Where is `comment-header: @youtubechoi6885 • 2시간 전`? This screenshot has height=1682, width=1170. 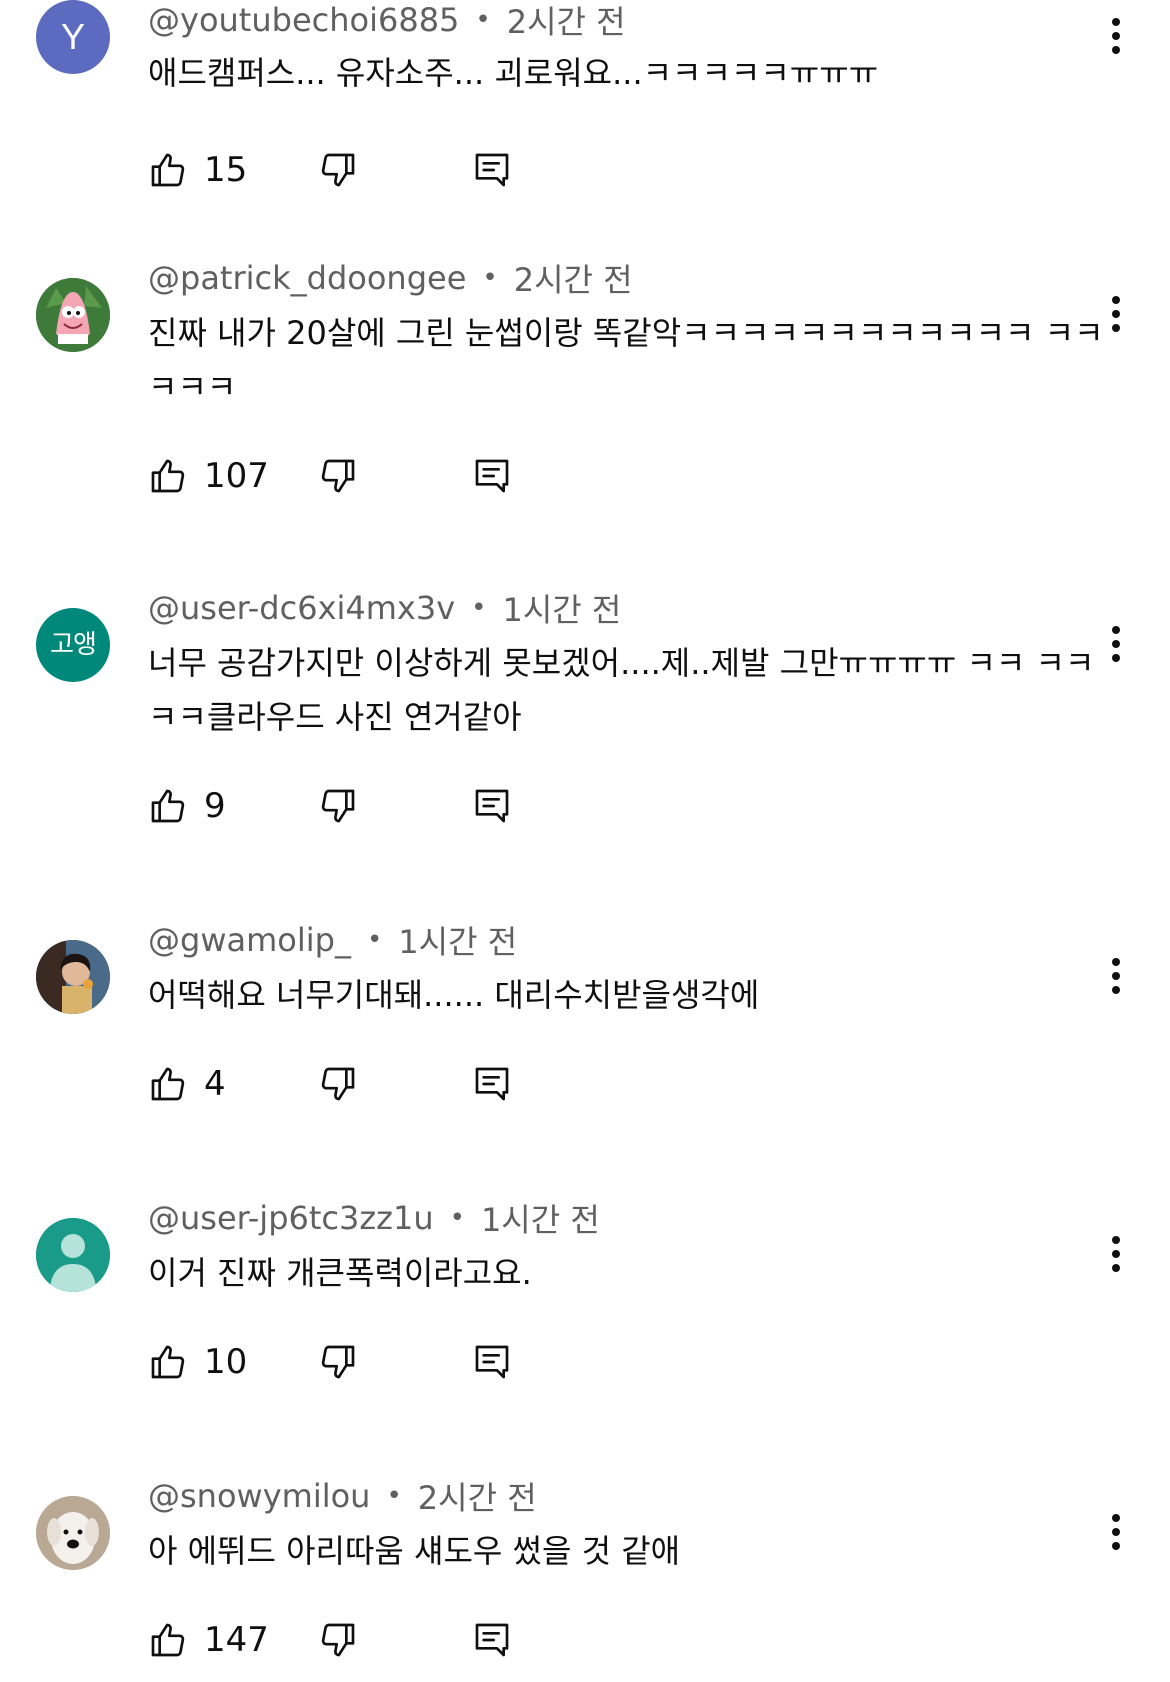
comment-header: @youtubechoi6885 • 2시간 전 is located at coordinates (387, 21).